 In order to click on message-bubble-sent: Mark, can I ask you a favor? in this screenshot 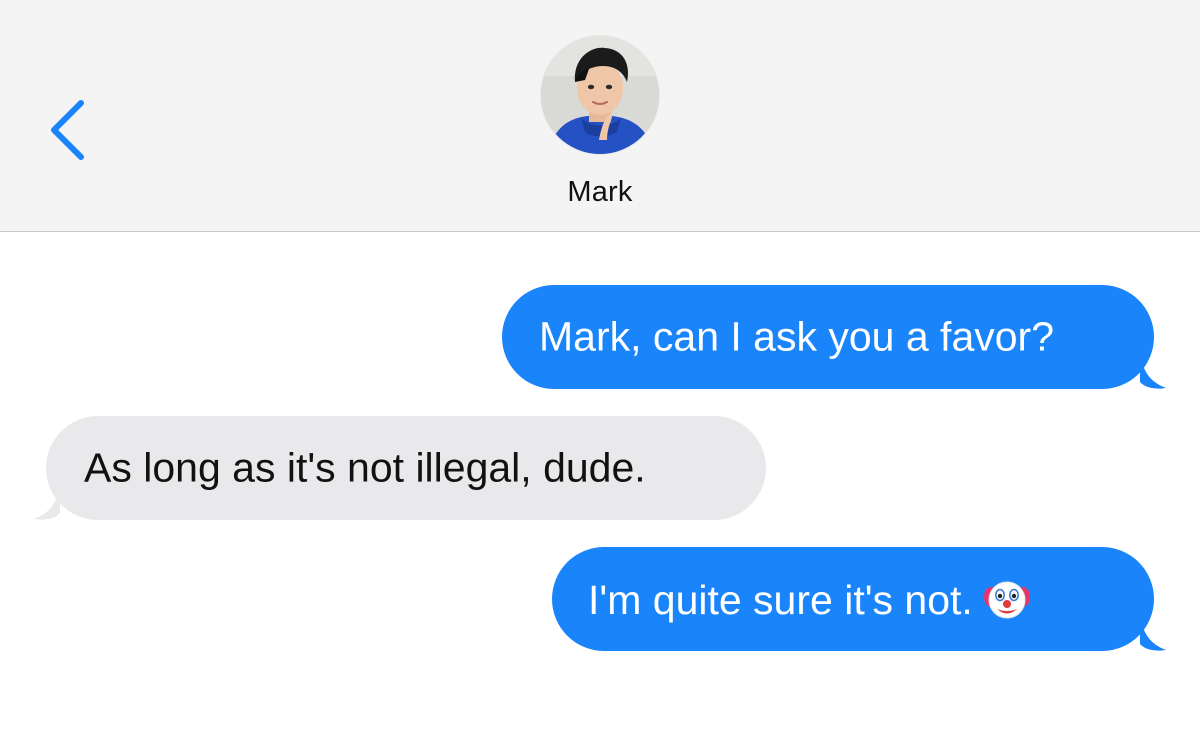, I will do `click(834, 337)`.